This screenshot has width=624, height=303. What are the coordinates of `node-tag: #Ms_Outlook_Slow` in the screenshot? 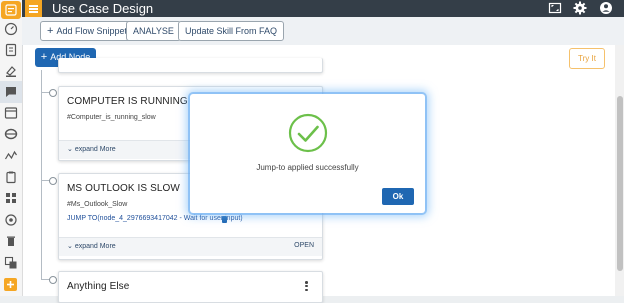 It's located at (97, 204).